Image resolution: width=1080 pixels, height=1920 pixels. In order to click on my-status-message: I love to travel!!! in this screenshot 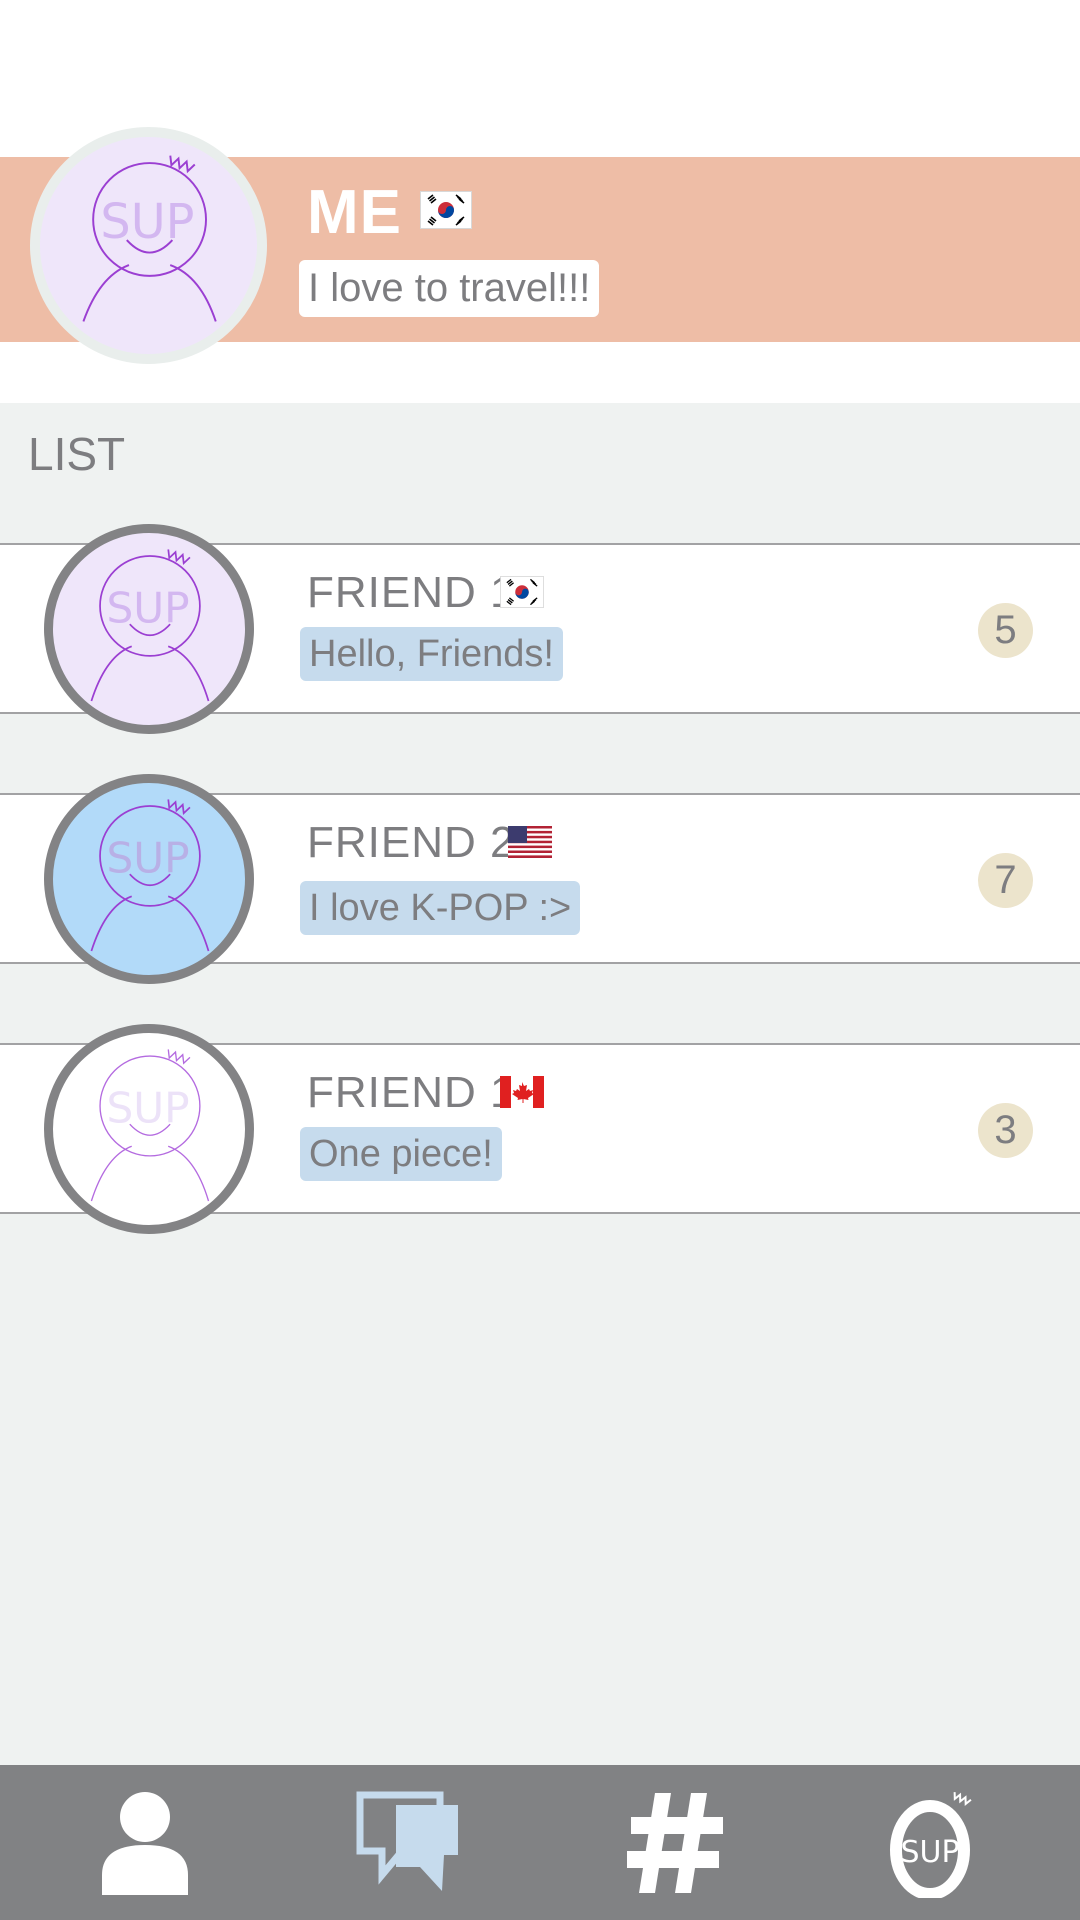, I will do `click(449, 288)`.